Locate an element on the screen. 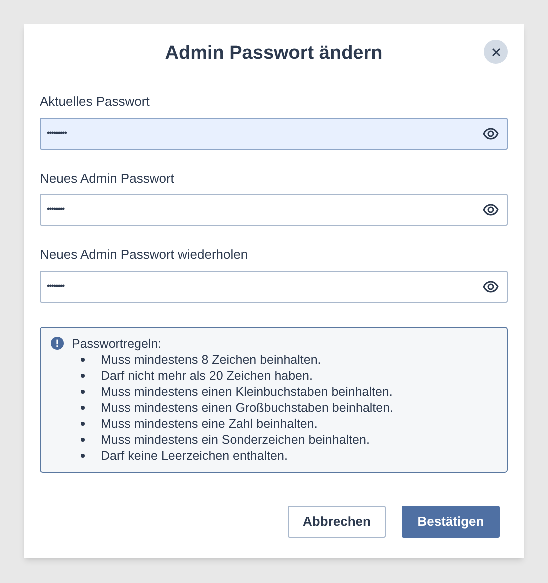 Image resolution: width=548 pixels, height=583 pixels. rules-title: Passwortregeln: is located at coordinates (117, 344).